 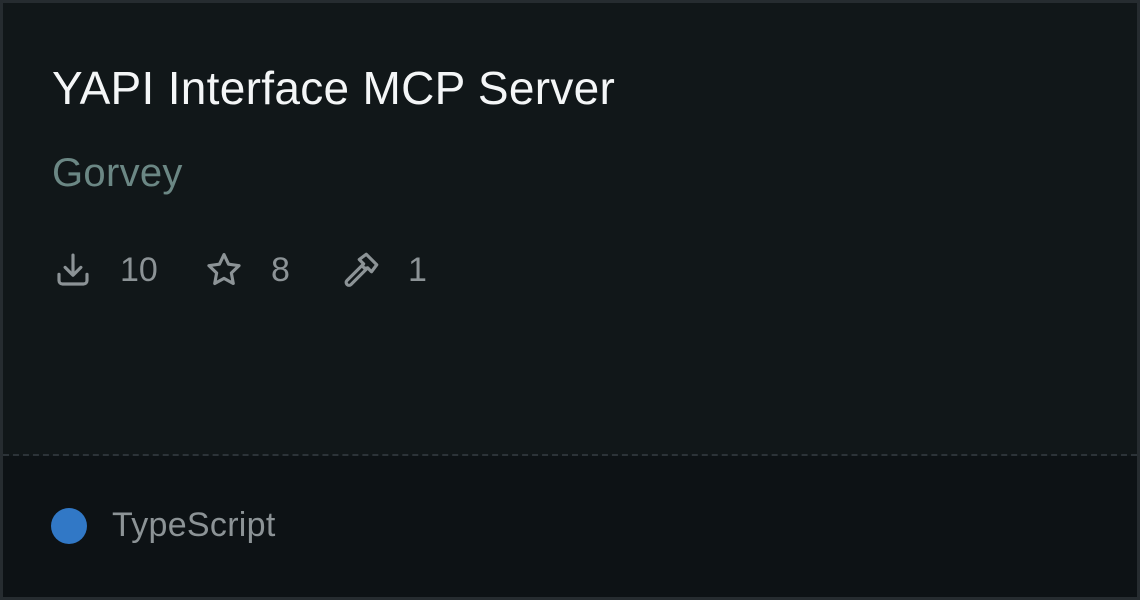 I want to click on stars-stat: 8, so click(x=271, y=270).